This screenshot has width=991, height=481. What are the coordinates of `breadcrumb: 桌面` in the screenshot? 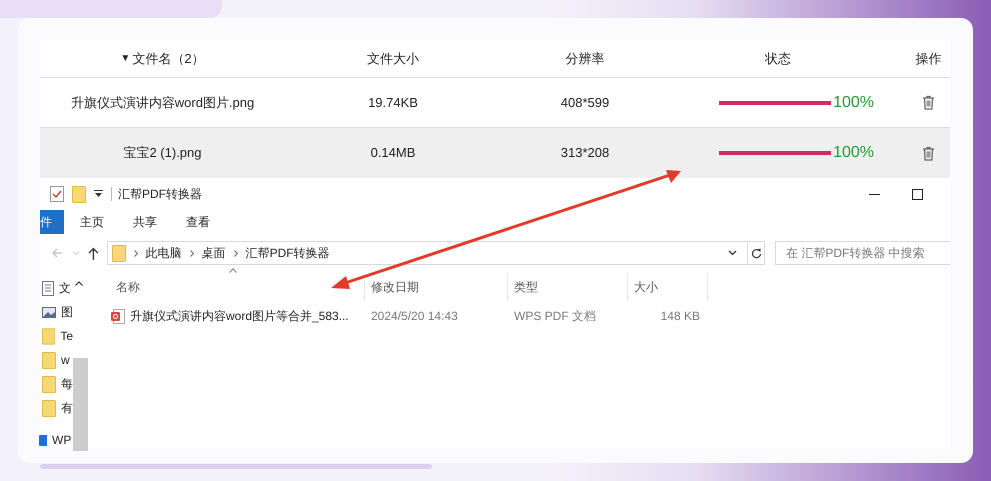 It's located at (214, 253).